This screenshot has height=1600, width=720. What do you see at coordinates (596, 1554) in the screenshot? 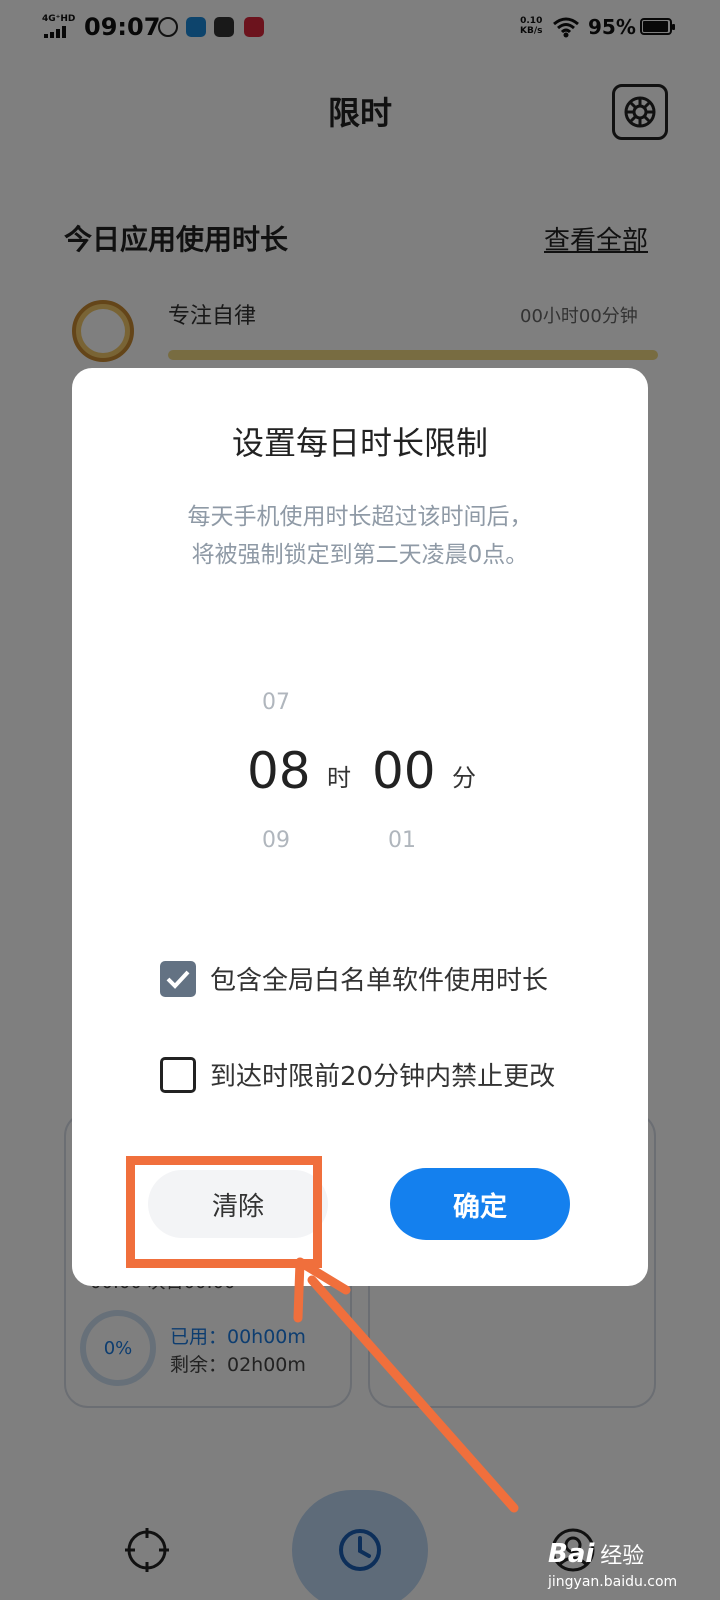
I see `watermark: Bai 经验` at bounding box center [596, 1554].